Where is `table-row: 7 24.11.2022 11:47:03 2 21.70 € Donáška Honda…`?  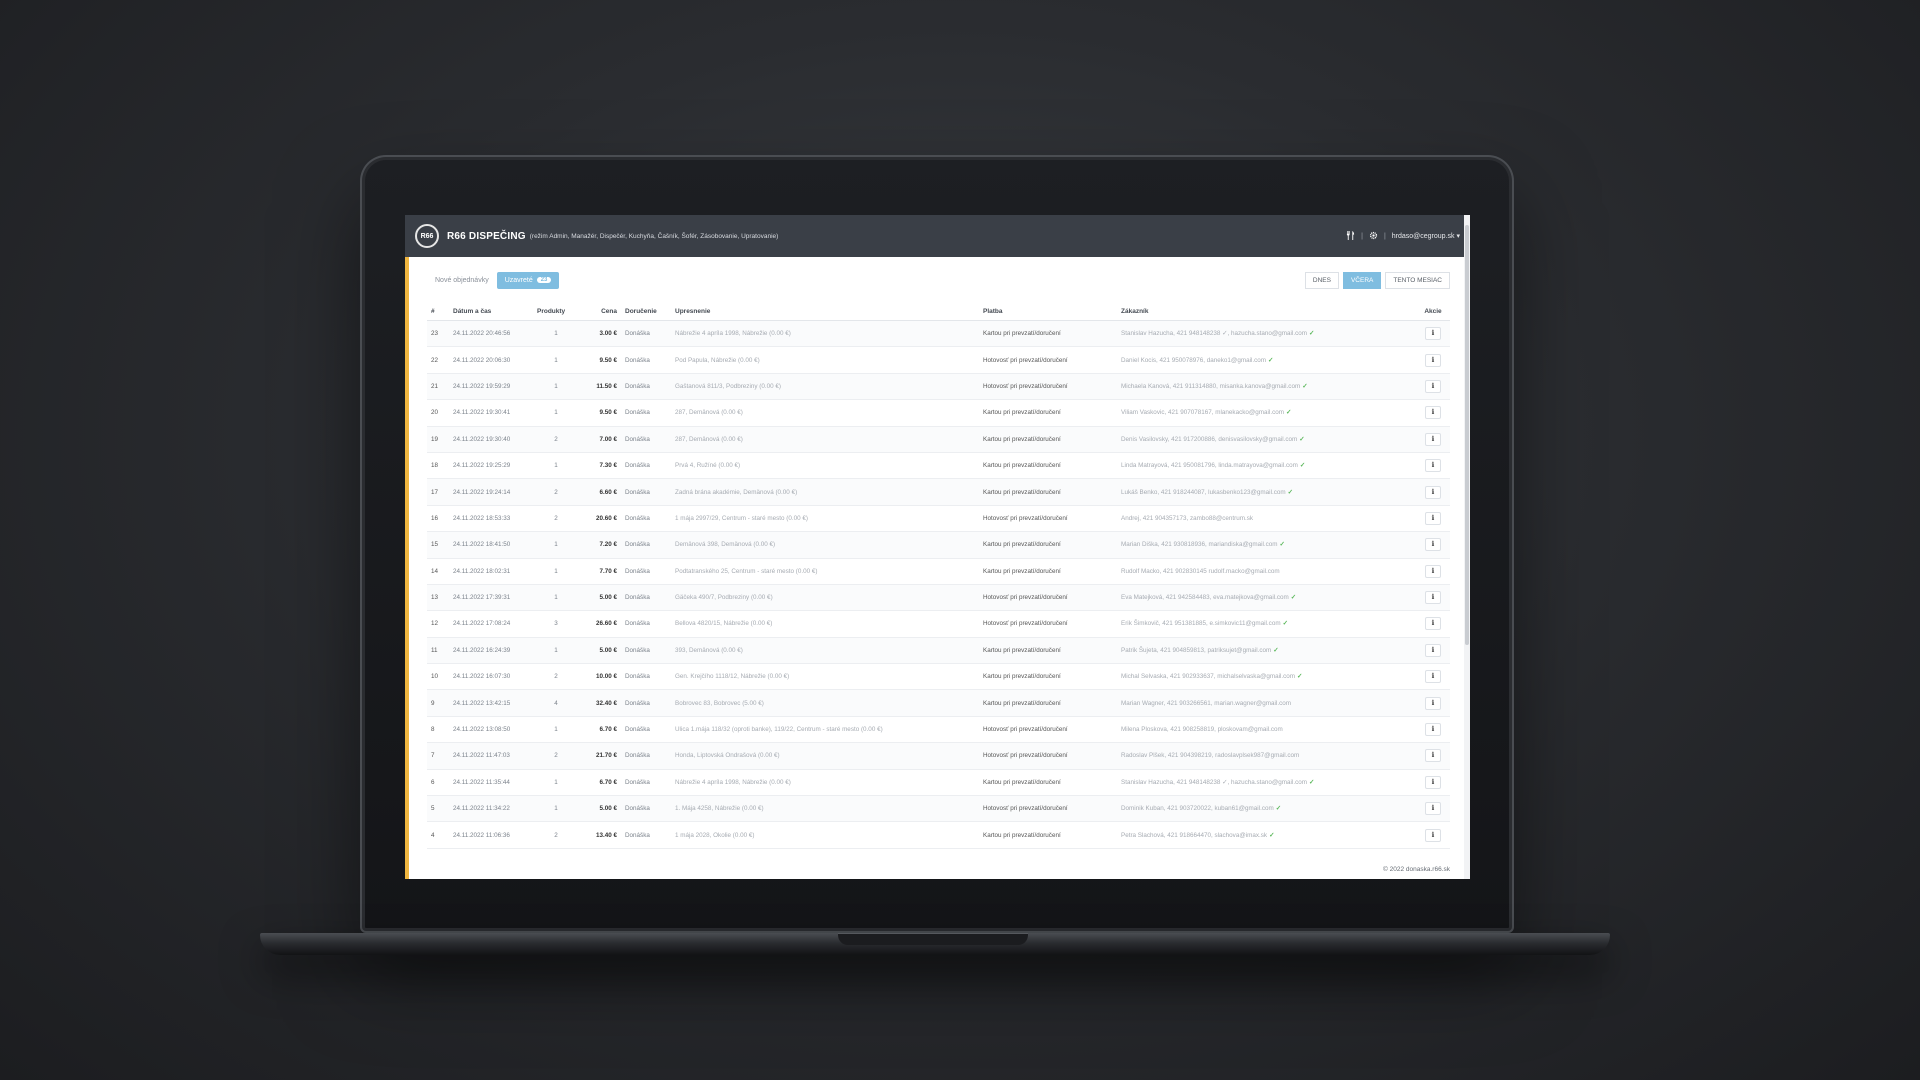
table-row: 7 24.11.2022 11:47:03 2 21.70 € Donáška Honda… is located at coordinates (938, 756).